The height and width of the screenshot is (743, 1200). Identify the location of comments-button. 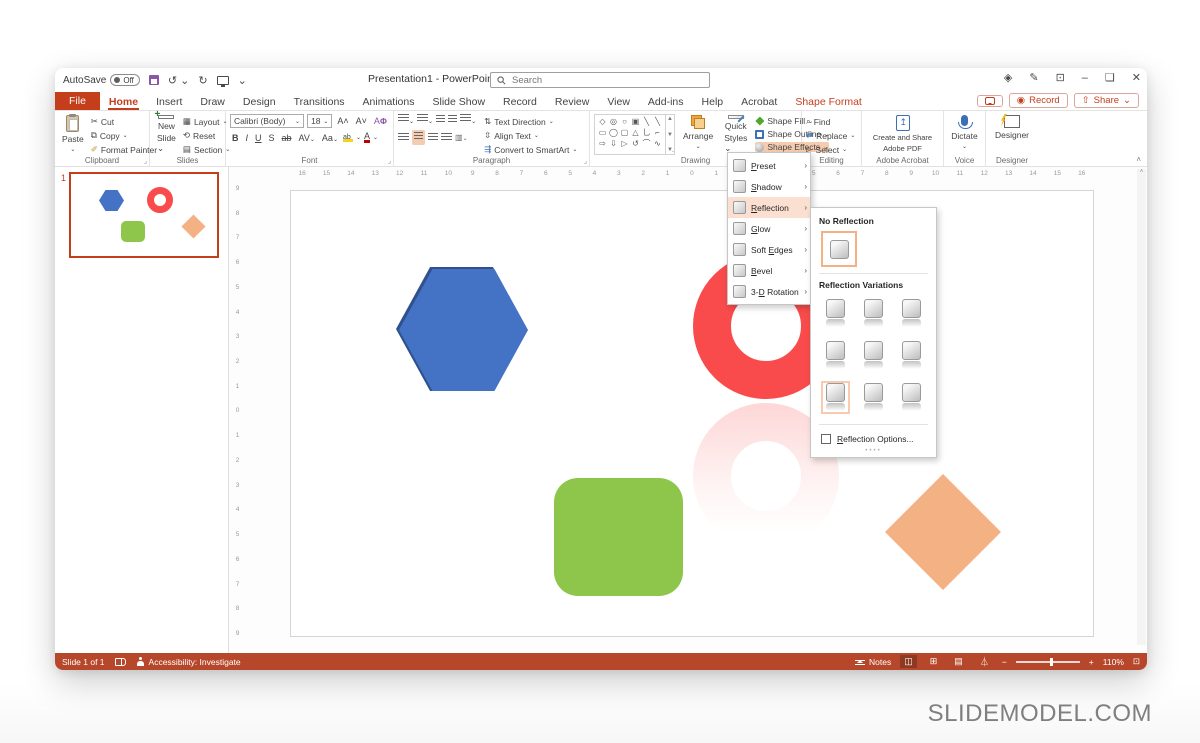
(989, 100).